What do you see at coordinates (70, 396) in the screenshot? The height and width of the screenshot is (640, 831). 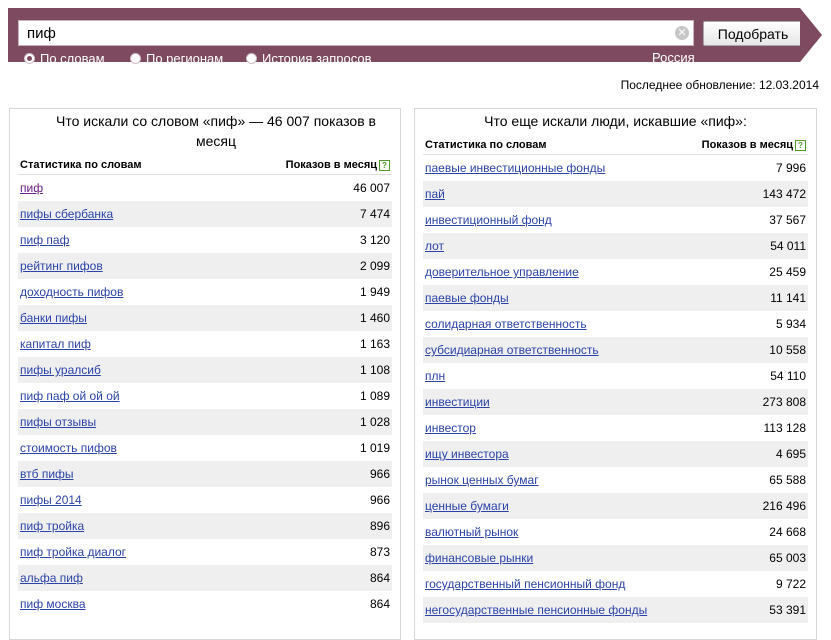 I see `keyword-link: пиф паф ой ой ой` at bounding box center [70, 396].